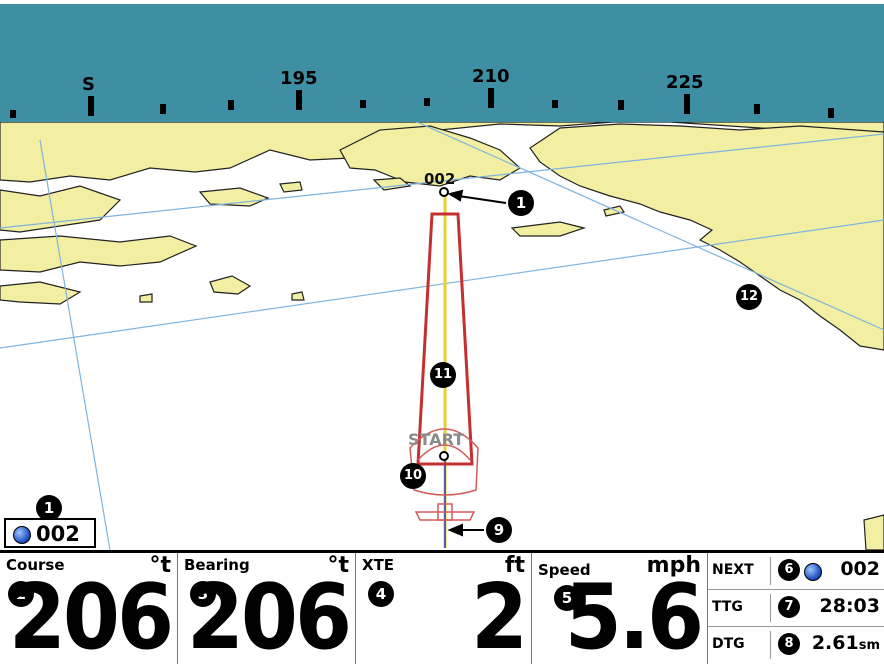  I want to click on dtg-value: 2.61sm, so click(846, 643).